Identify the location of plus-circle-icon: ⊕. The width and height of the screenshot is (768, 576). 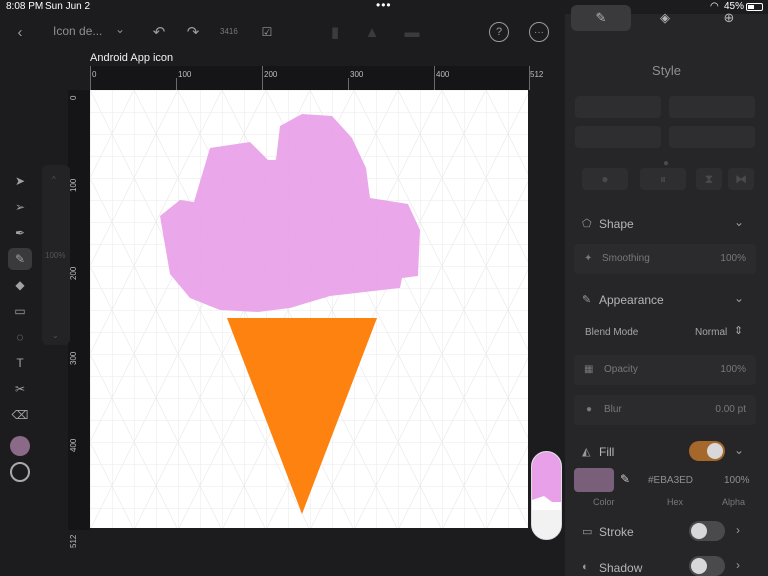
(729, 17).